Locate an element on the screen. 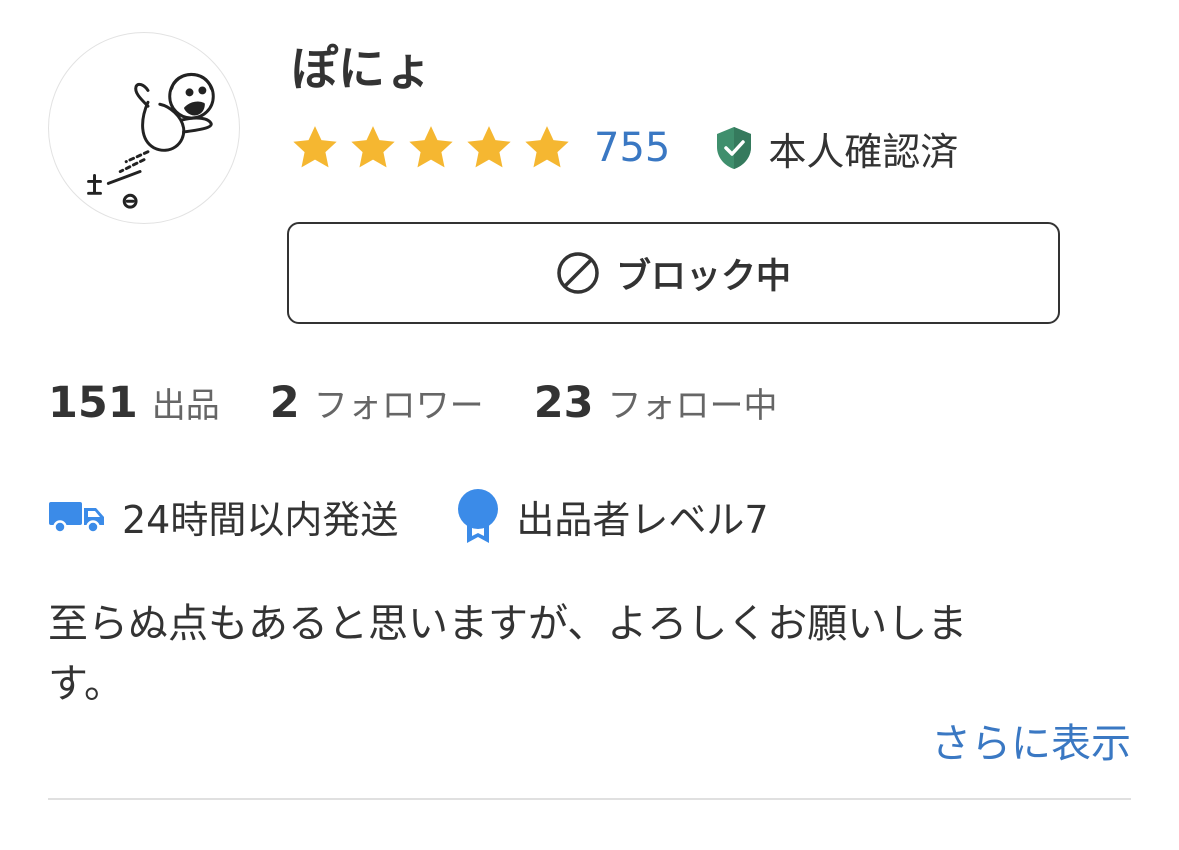  verified-badge: 本人確認済 is located at coordinates (836, 148).